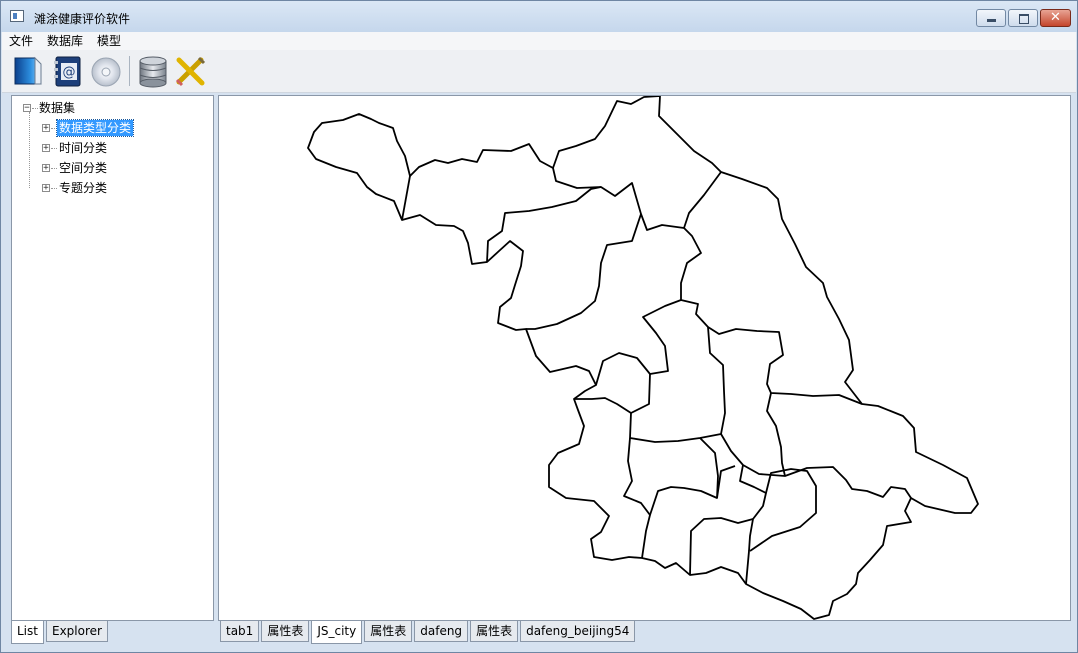  What do you see at coordinates (27, 632) in the screenshot?
I see `tab-list: List` at bounding box center [27, 632].